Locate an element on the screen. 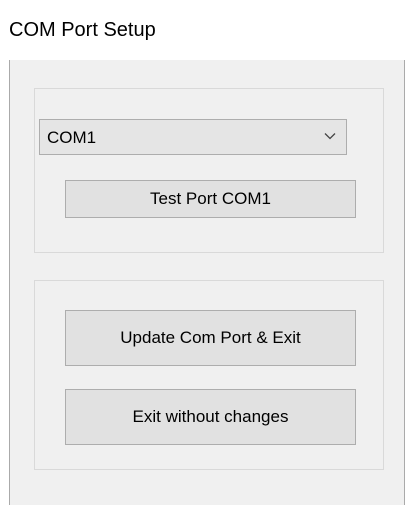  exit-without-changes-button: Exit without changes is located at coordinates (210, 417).